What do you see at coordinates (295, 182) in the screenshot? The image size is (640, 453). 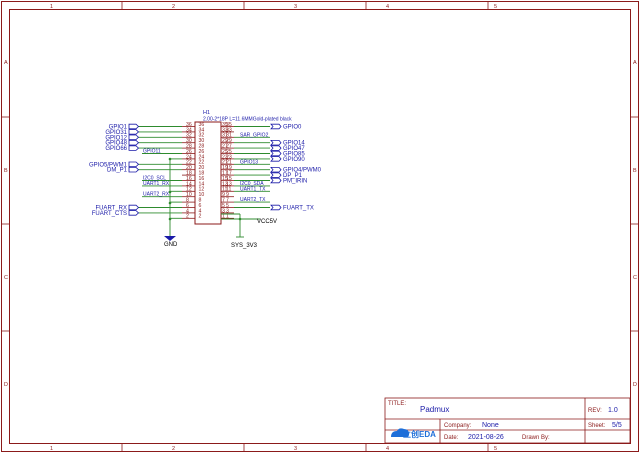 I see `net-port-label: PM_IRIN` at bounding box center [295, 182].